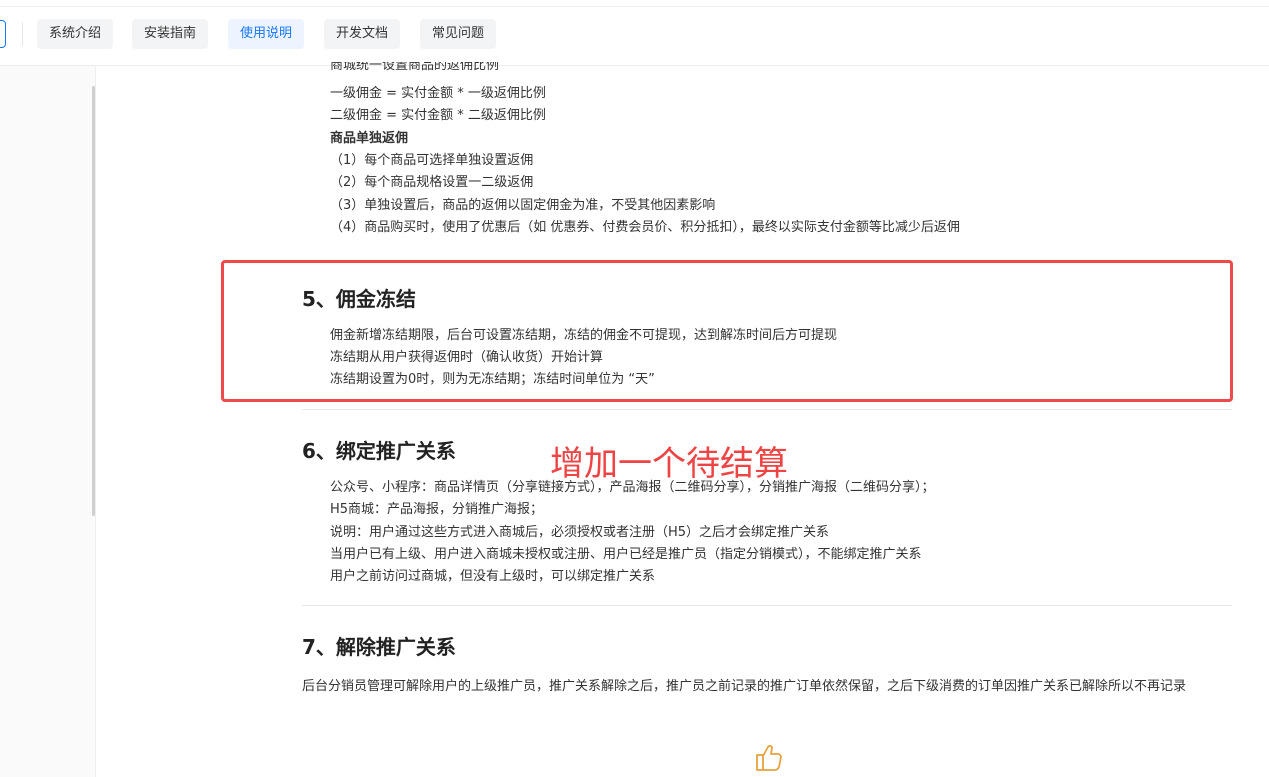 The image size is (1269, 777). I want to click on text-line: 冻结期设置为0时，则为无冻结期；冻结时间单位为 “天”, so click(492, 379).